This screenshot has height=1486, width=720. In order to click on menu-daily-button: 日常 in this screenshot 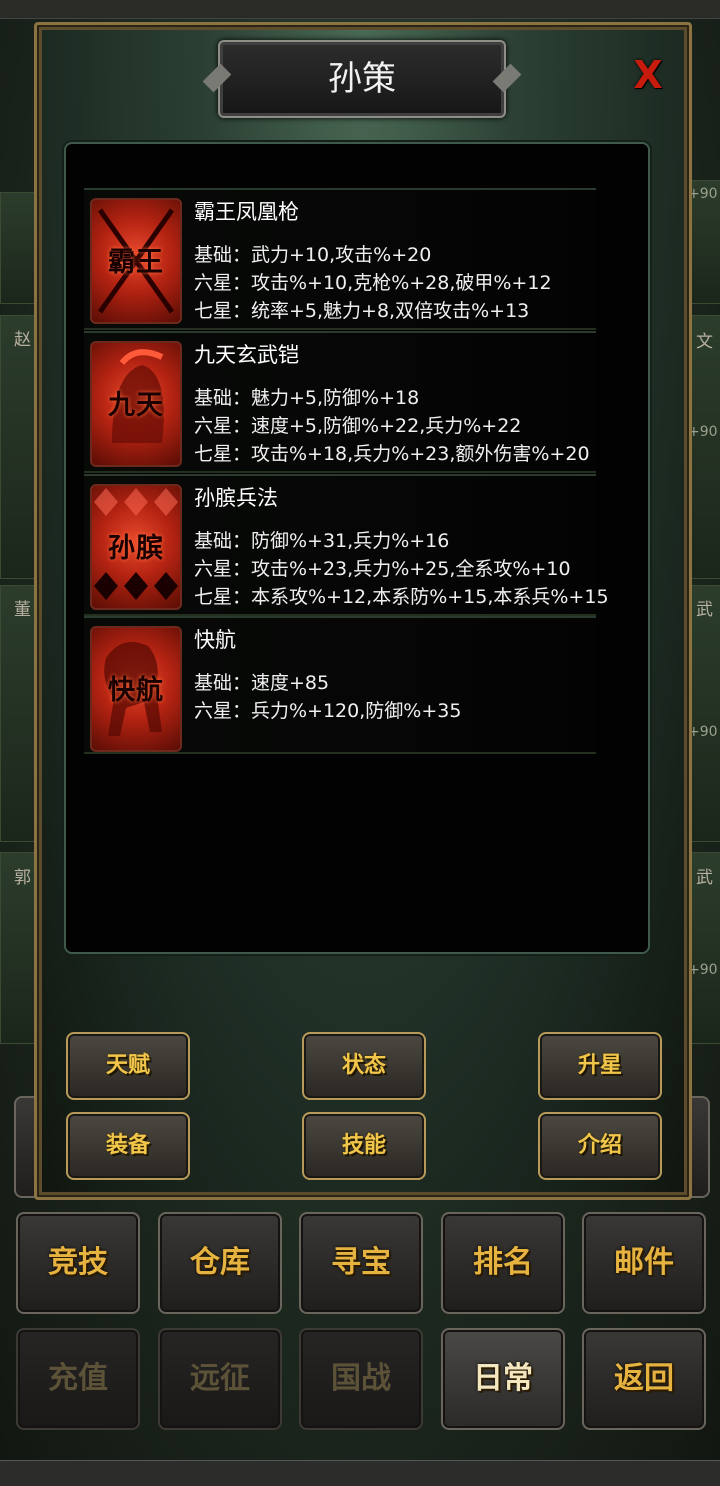, I will do `click(503, 1379)`.